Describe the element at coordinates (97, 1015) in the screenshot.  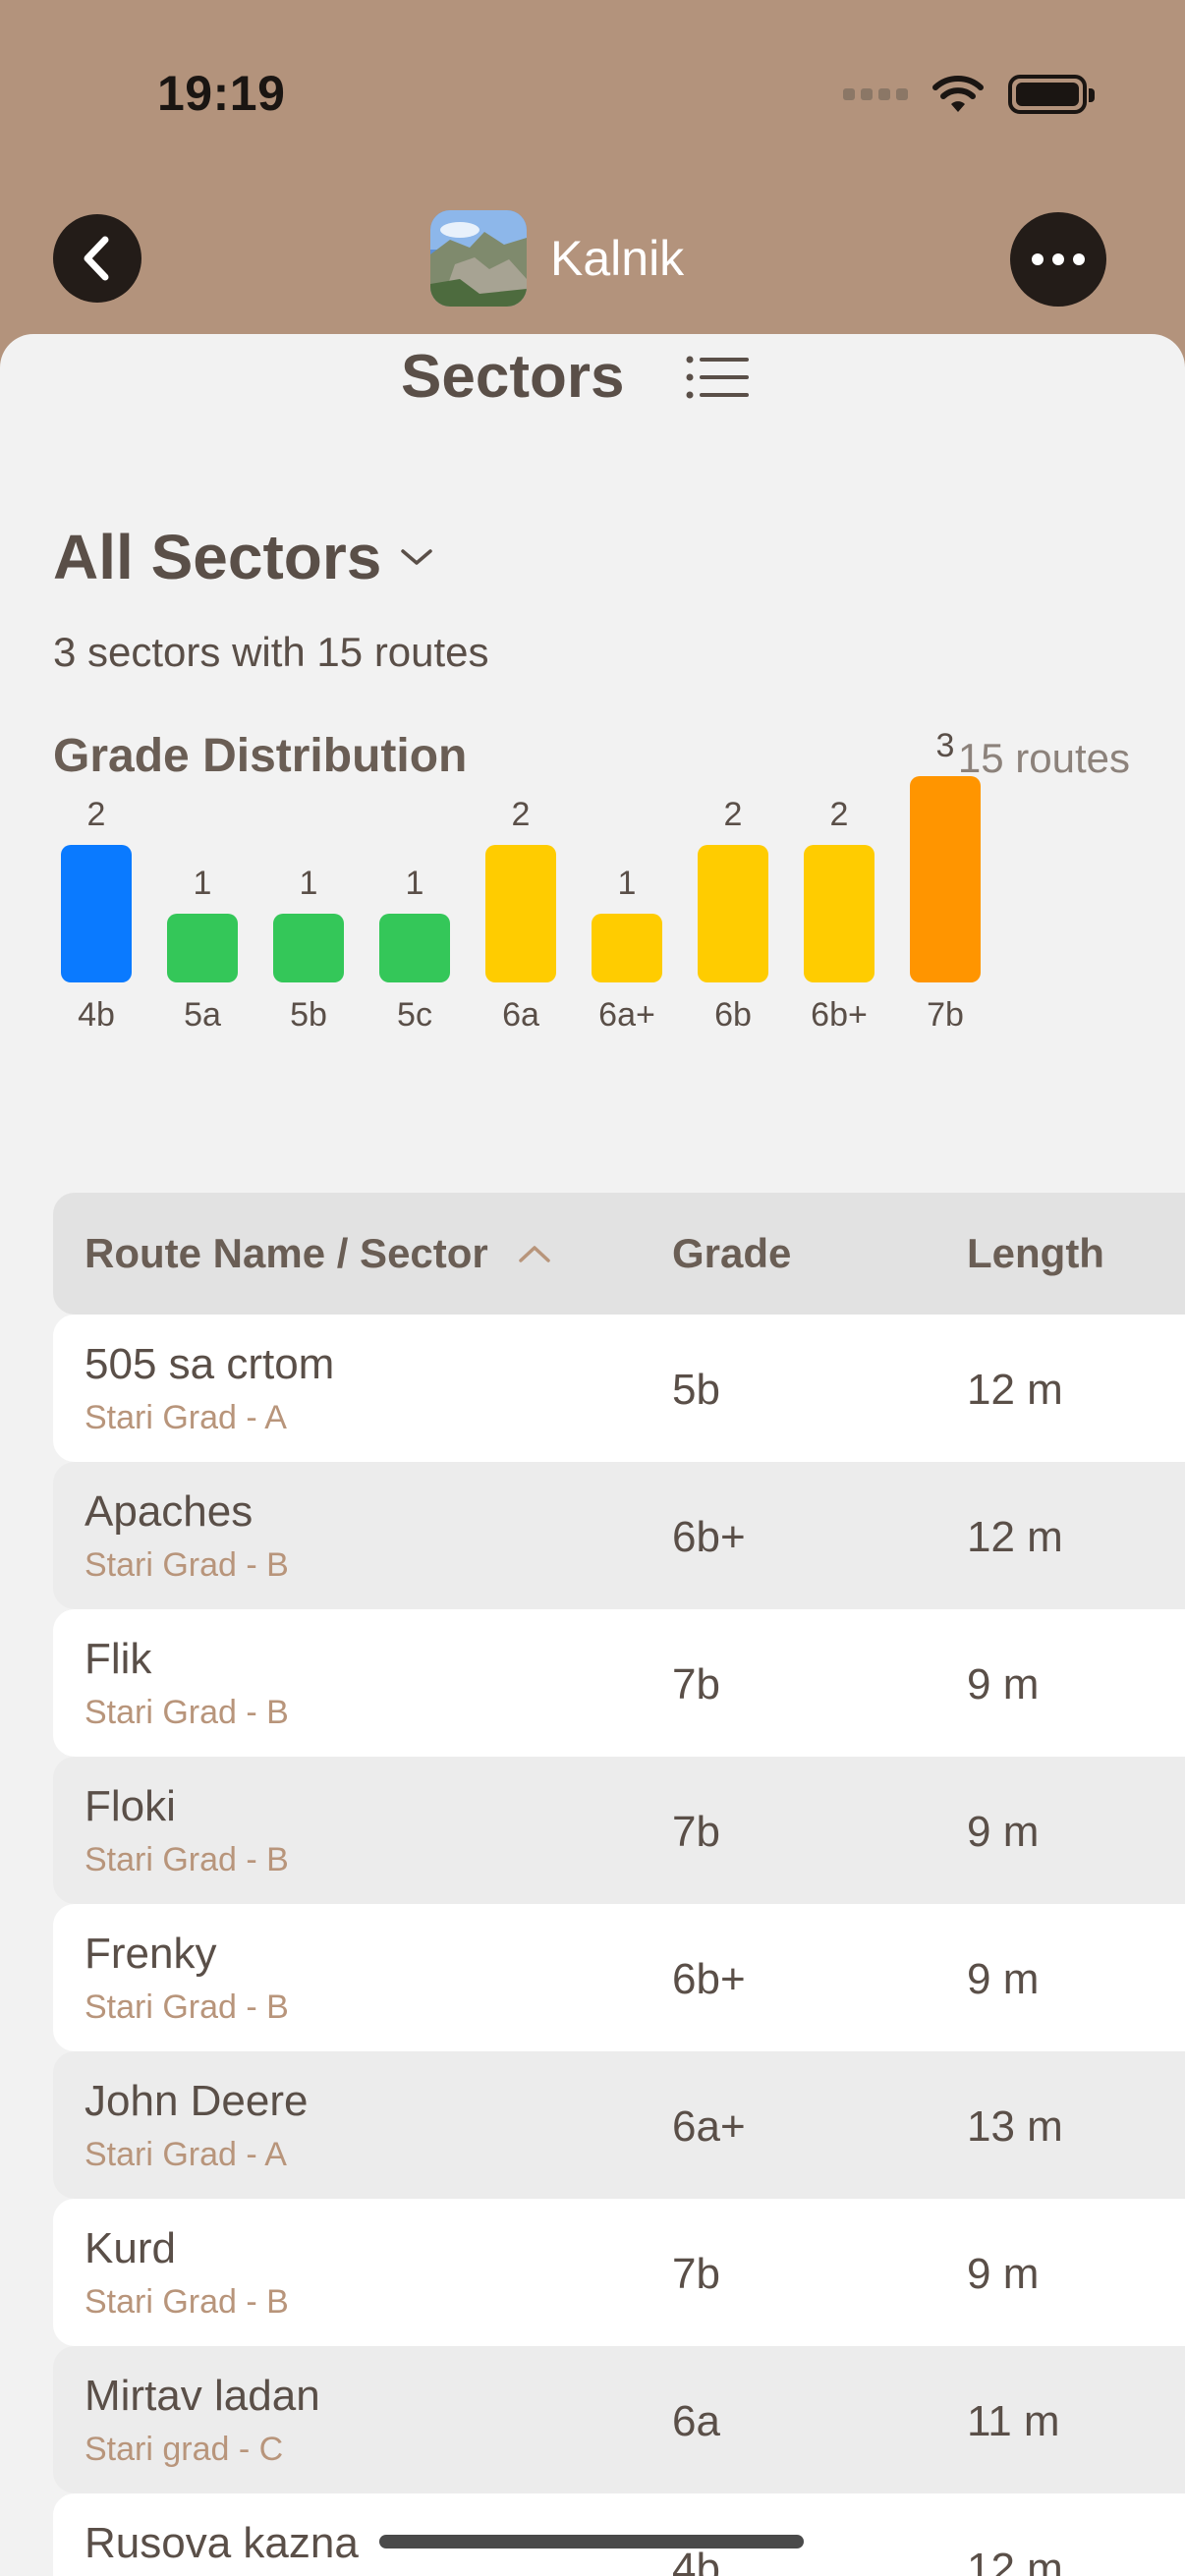
I see `chart-tick-label: 4b` at that location.